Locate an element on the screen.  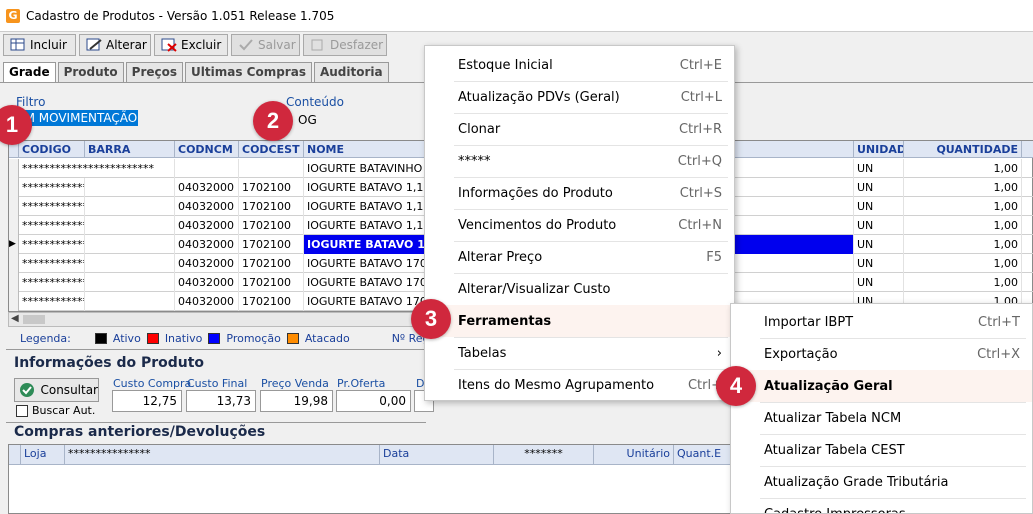
filtro-select: EM MOVIMENTAÇÃO is located at coordinates (136, 120).